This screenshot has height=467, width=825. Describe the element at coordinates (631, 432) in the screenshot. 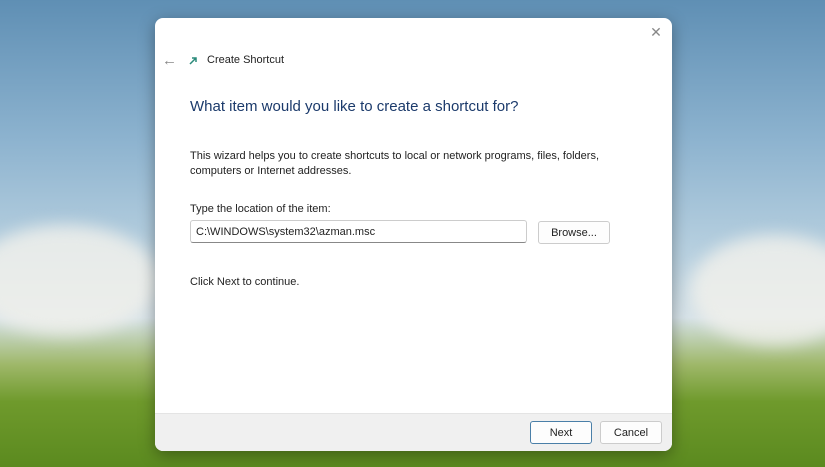

I see `cancel-button: Cancel` at that location.